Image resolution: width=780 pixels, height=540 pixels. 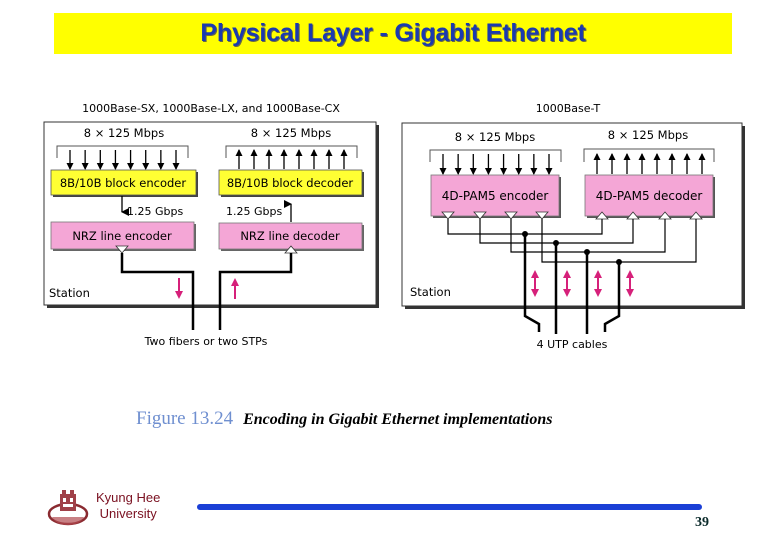 What do you see at coordinates (702, 522) in the screenshot?
I see `page-number: 39` at bounding box center [702, 522].